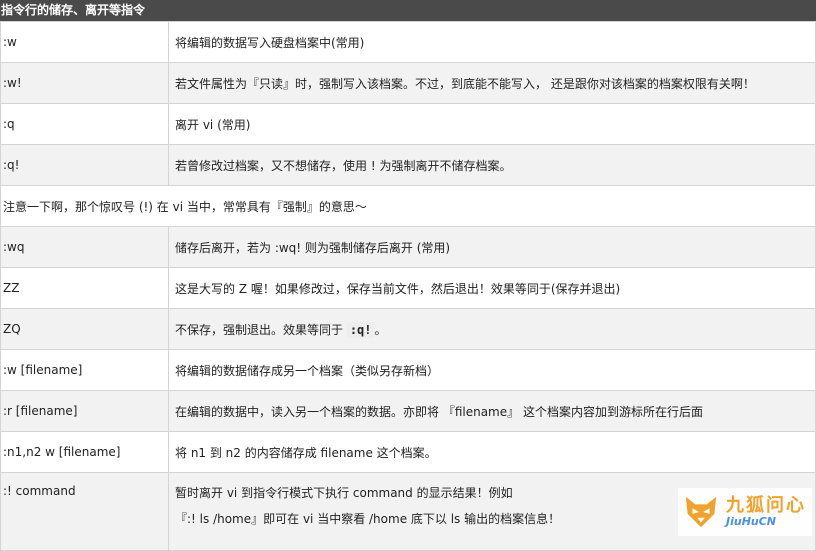  What do you see at coordinates (84, 83) in the screenshot?
I see `command-cell: :w!` at bounding box center [84, 83].